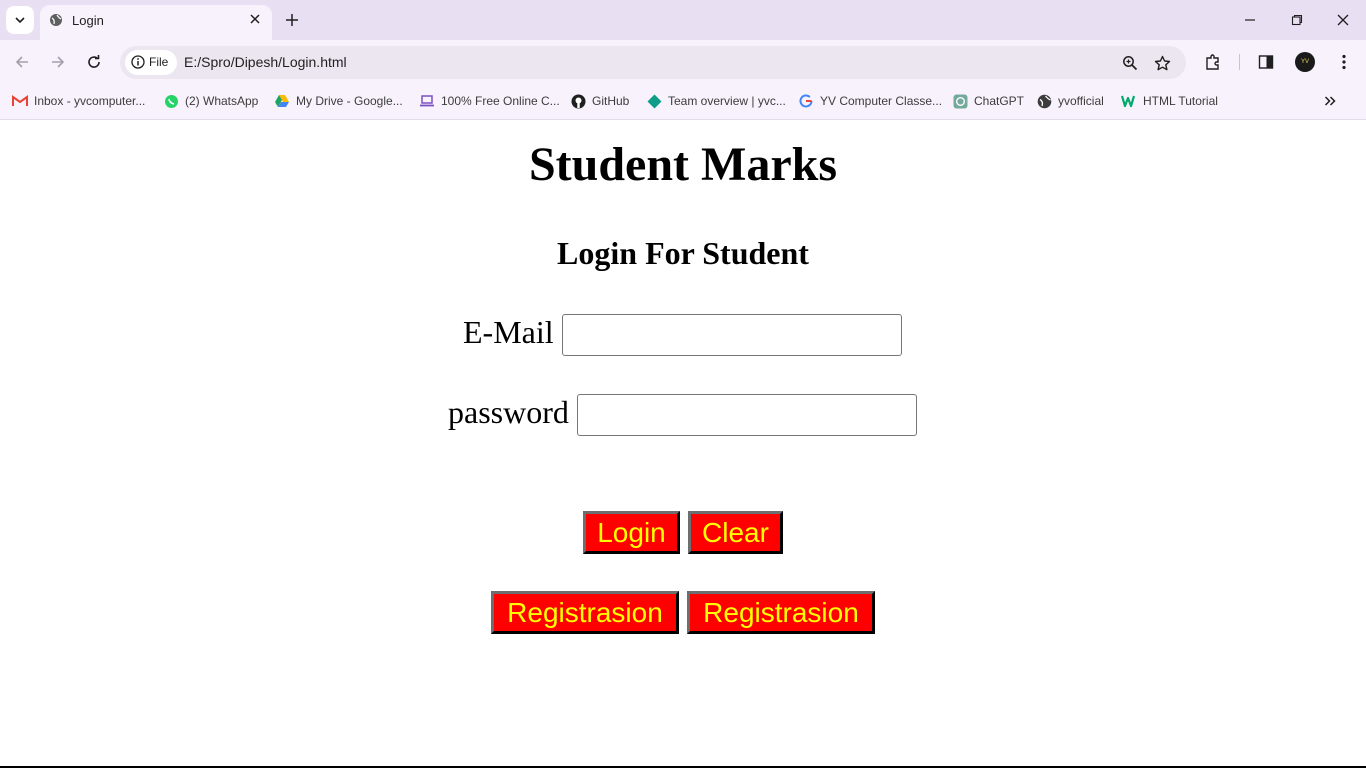 The height and width of the screenshot is (768, 1366). What do you see at coordinates (1081, 101) in the screenshot?
I see `bookmark-label: yvofficial` at bounding box center [1081, 101].